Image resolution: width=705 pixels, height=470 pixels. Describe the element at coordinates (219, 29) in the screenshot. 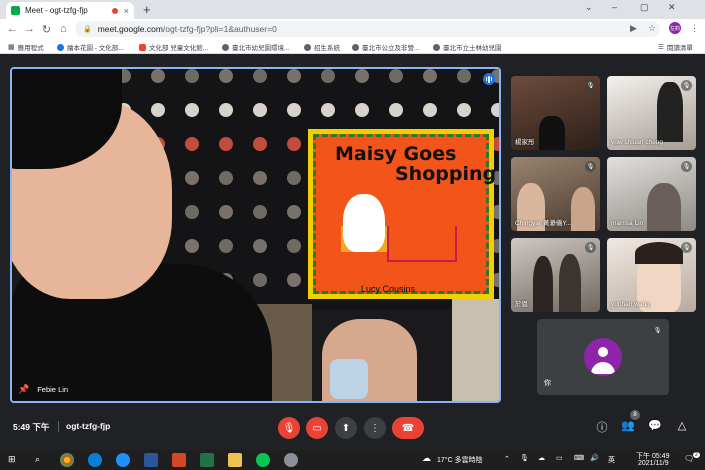

I see `url-path: /ogt-tzfg-fjp?pli=1&authuser=0` at that location.